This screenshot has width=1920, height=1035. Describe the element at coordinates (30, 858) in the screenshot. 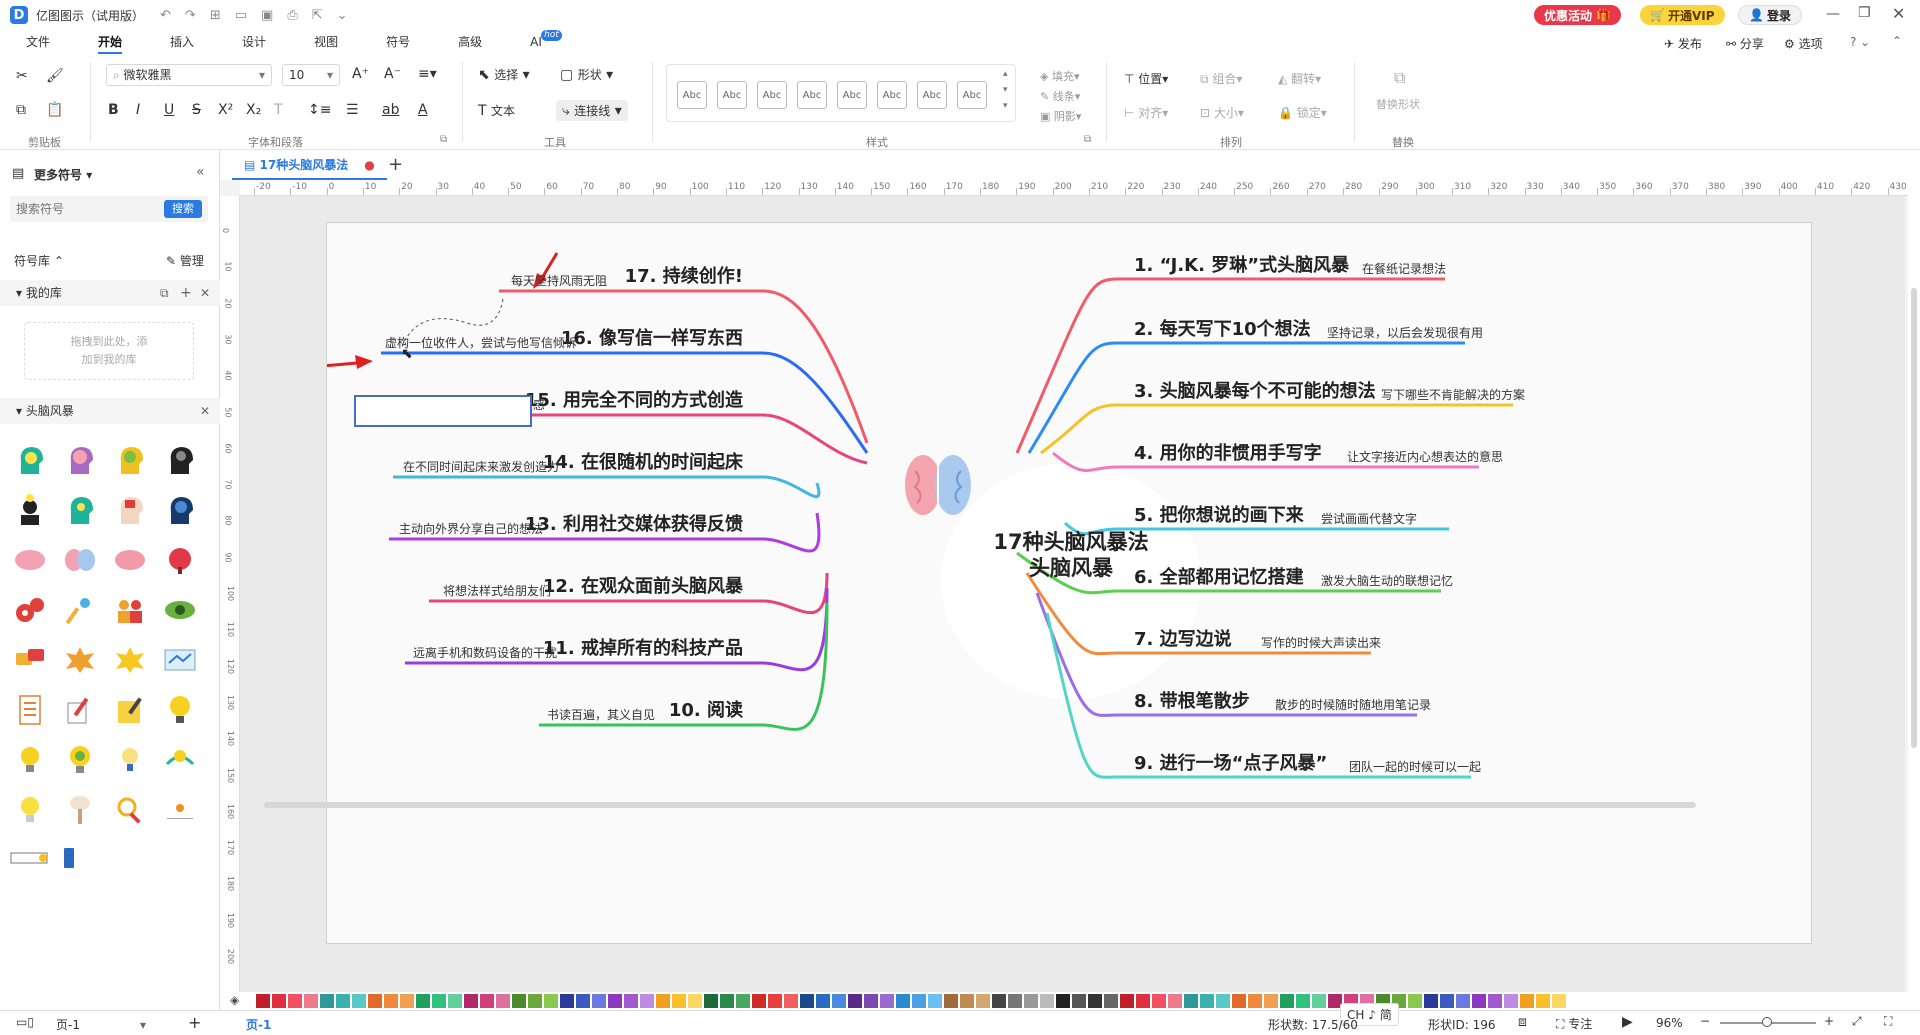

I see `frame-icon` at that location.